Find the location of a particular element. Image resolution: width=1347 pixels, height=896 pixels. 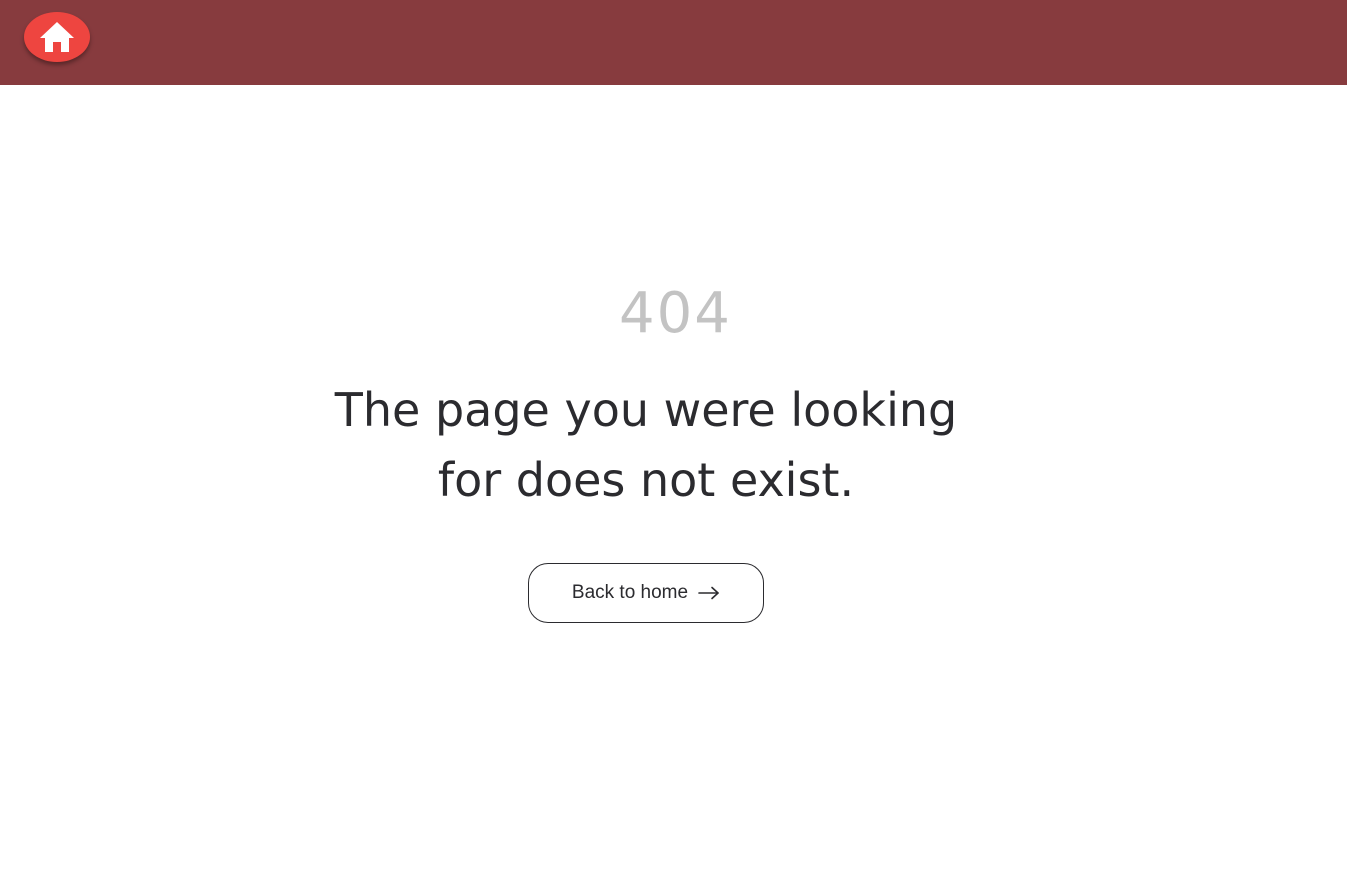

home-icon is located at coordinates (57, 37).